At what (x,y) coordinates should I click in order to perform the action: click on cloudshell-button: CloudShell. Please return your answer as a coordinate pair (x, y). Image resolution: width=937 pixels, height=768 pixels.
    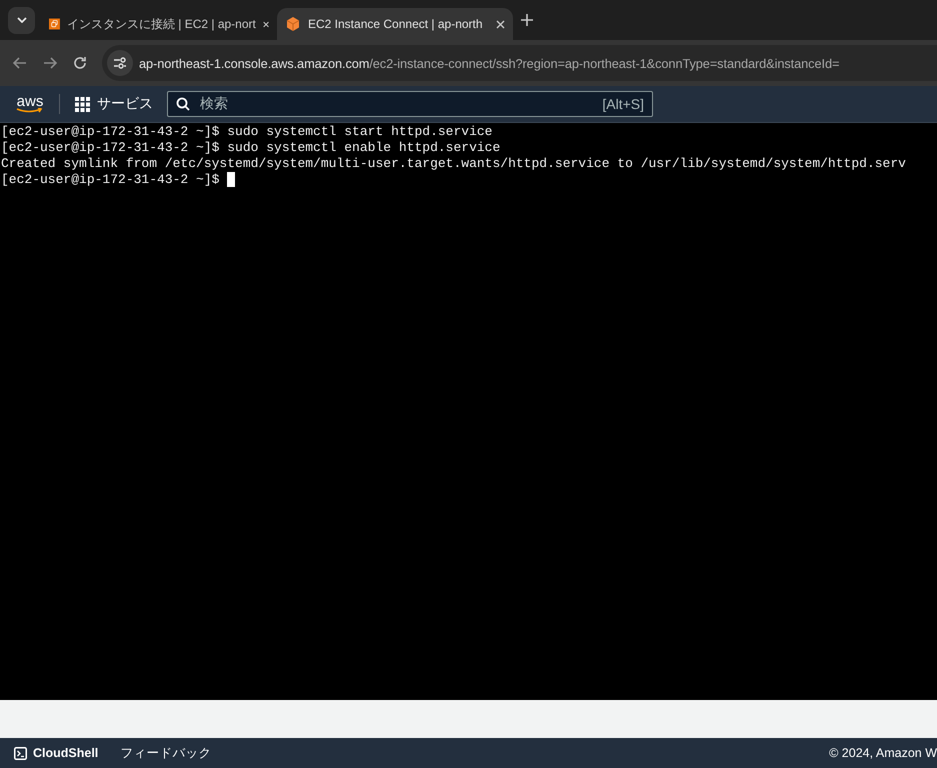
    Looking at the image, I should click on (56, 753).